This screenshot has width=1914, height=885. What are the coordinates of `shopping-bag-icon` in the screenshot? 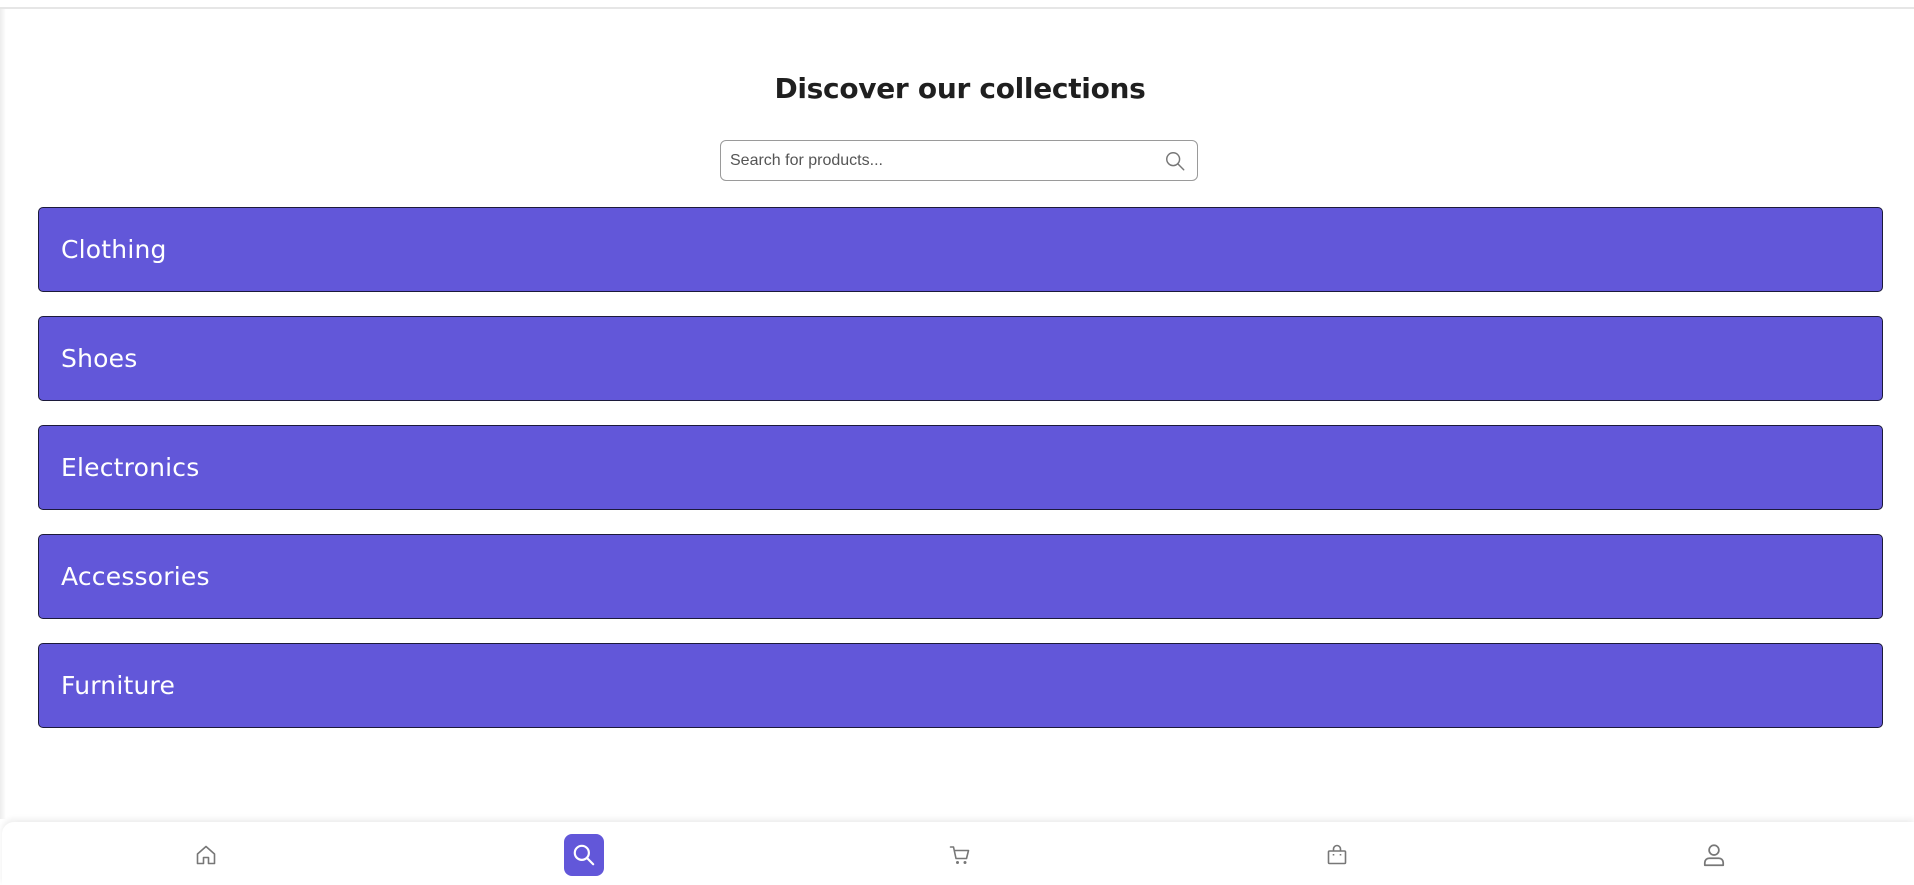 It's located at (1337, 854).